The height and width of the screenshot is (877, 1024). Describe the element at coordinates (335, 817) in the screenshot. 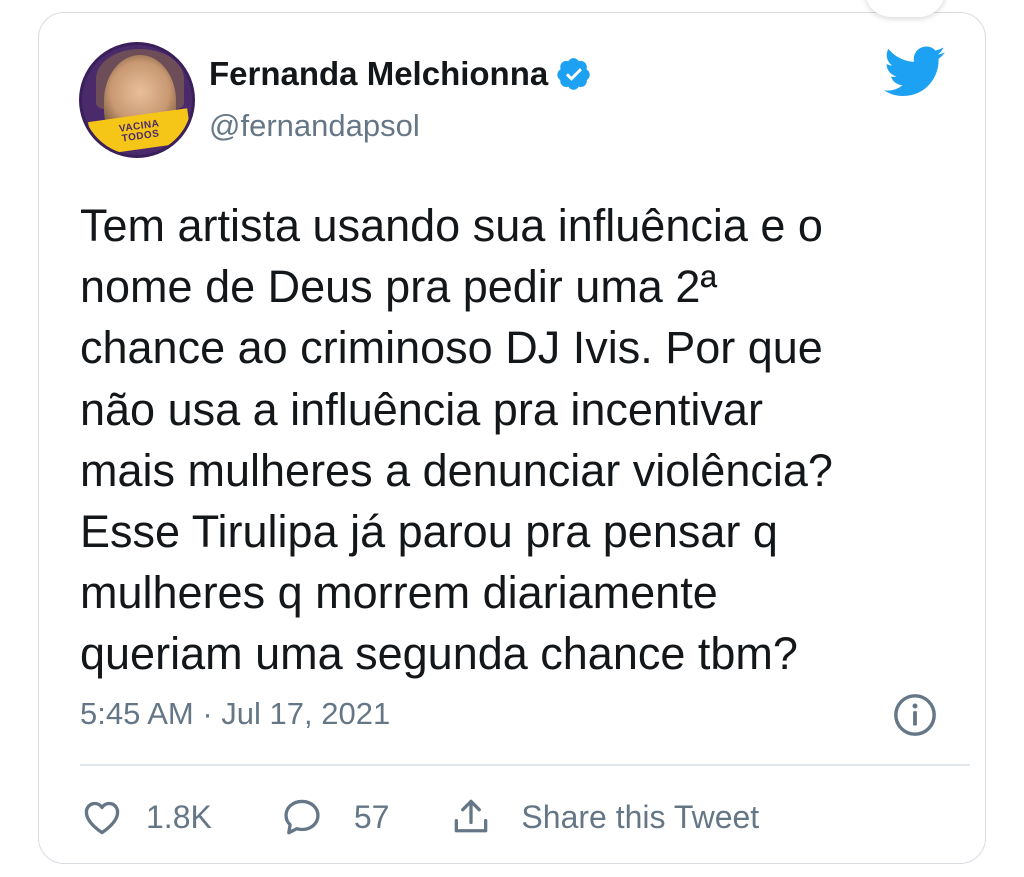

I see `reply-button: 57` at that location.